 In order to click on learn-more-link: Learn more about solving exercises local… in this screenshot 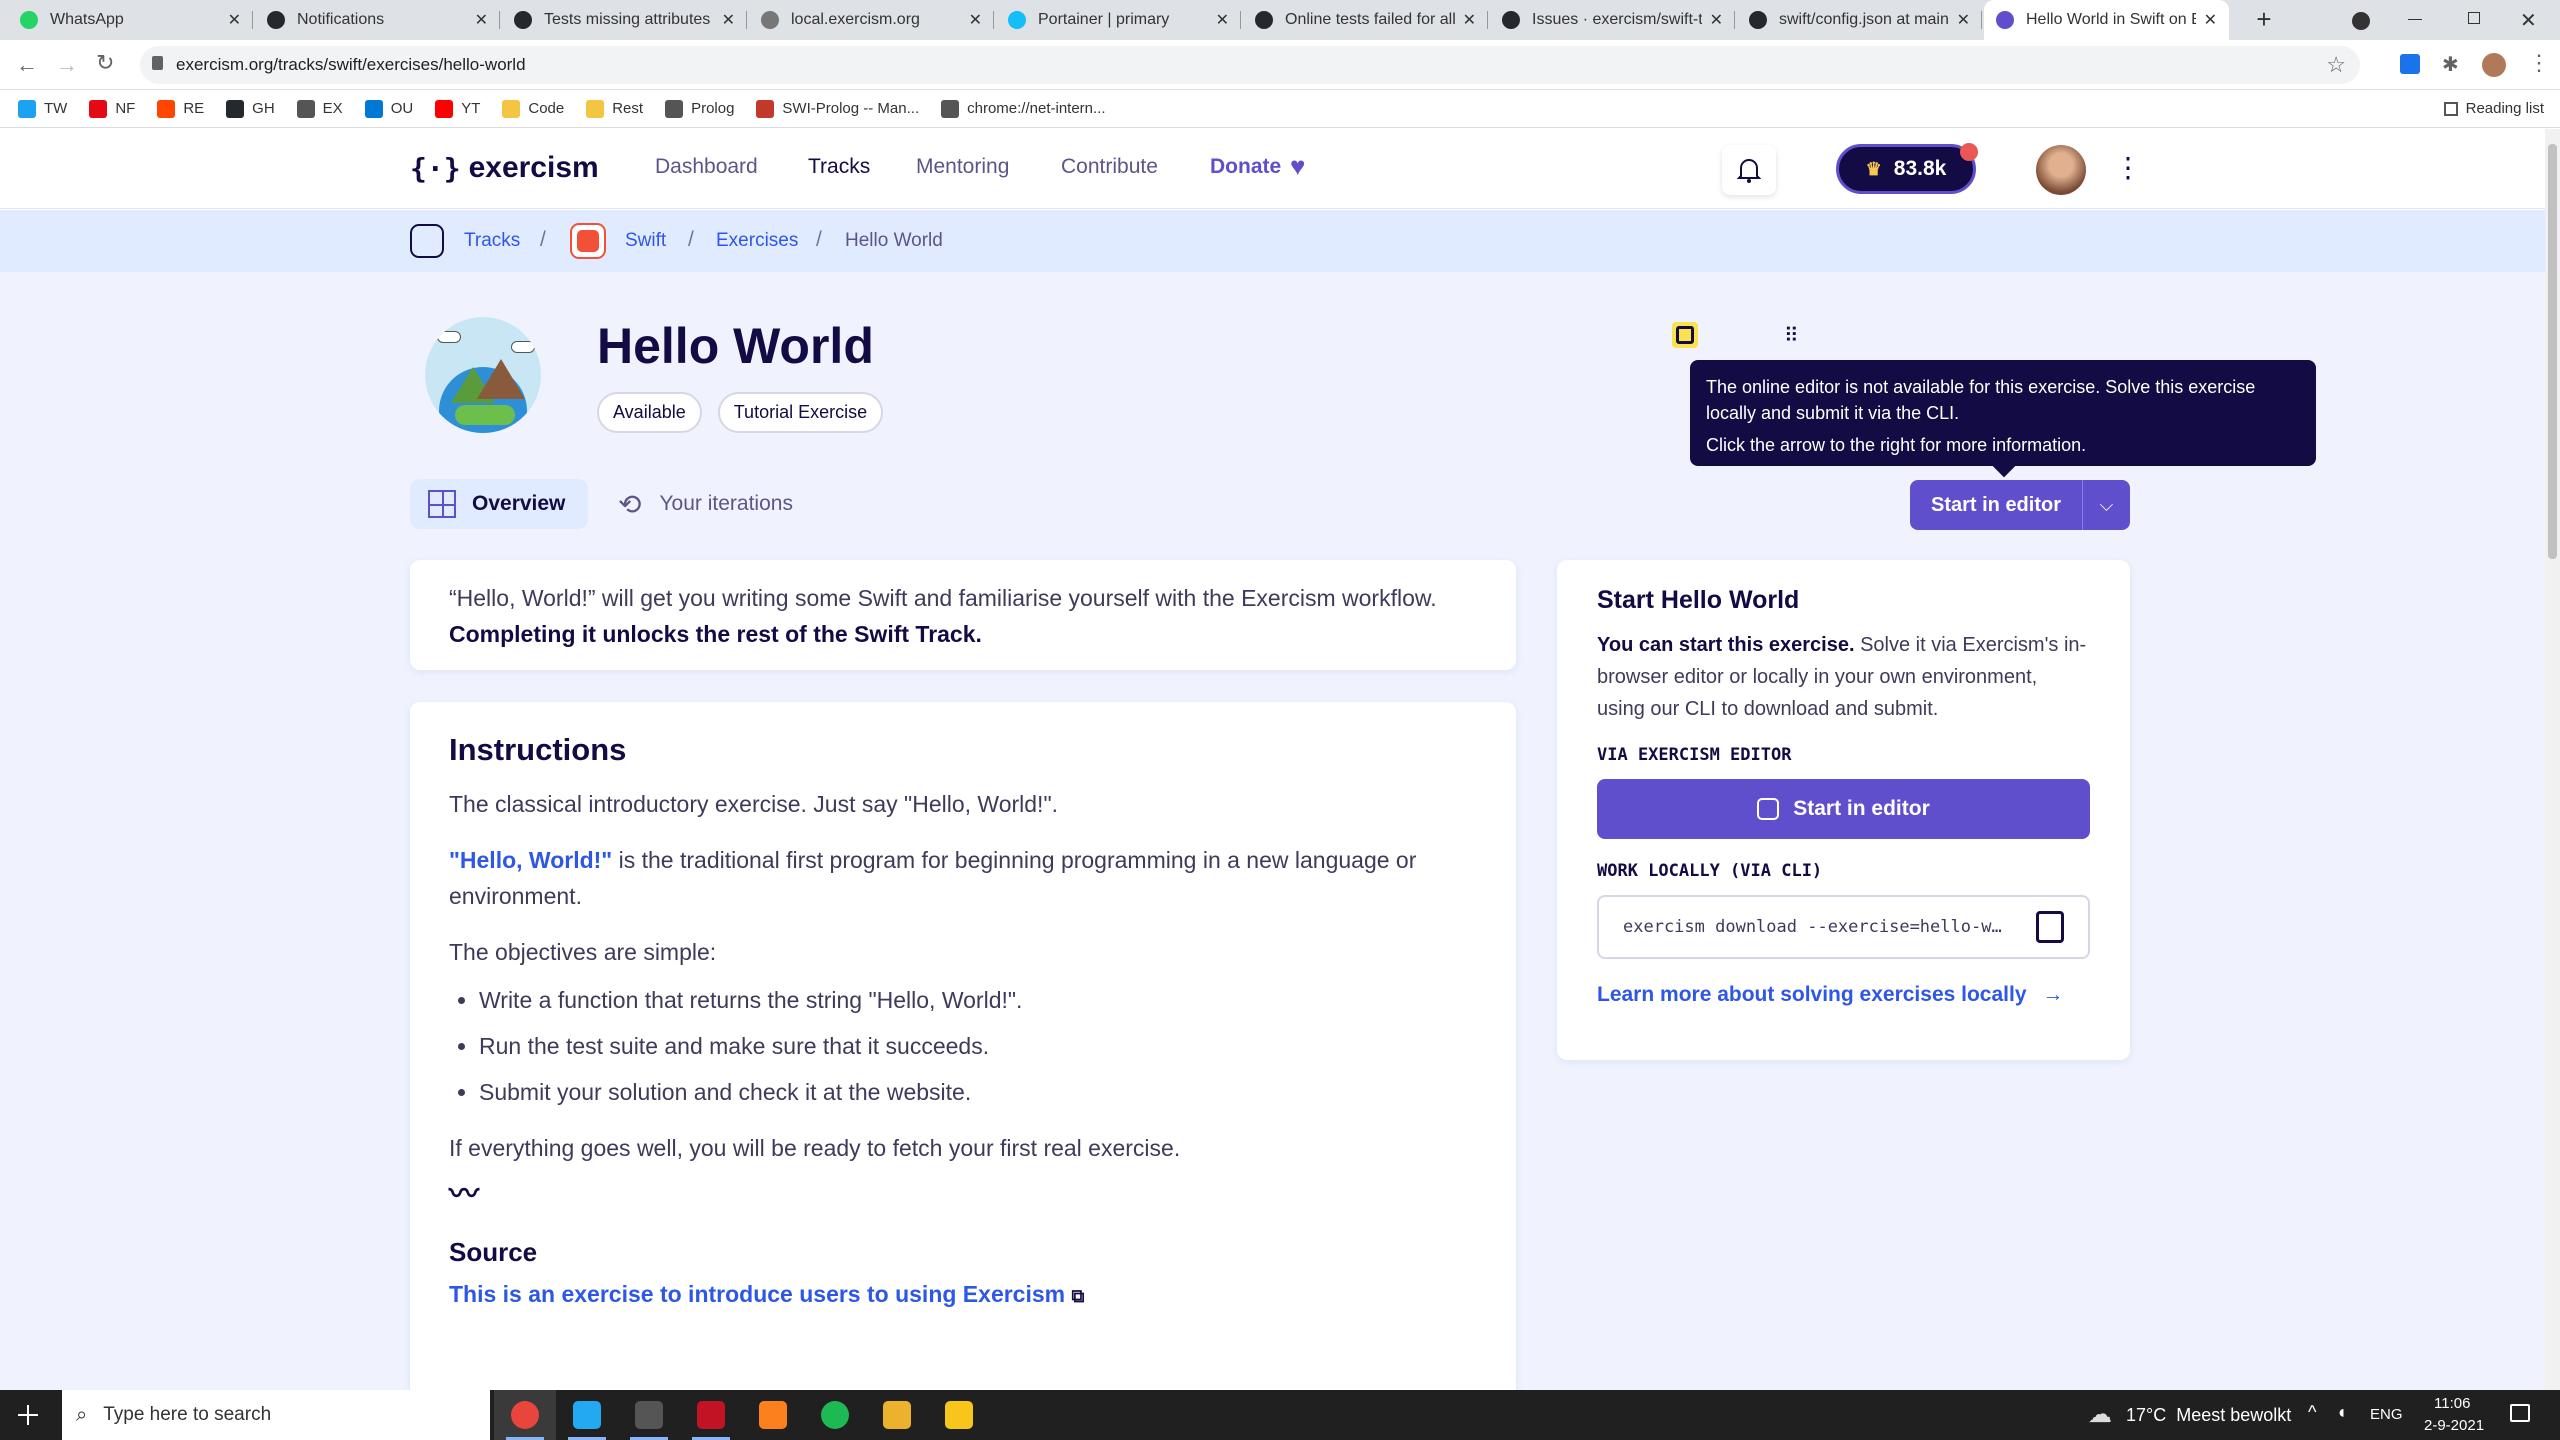, I will do `click(1843, 995)`.